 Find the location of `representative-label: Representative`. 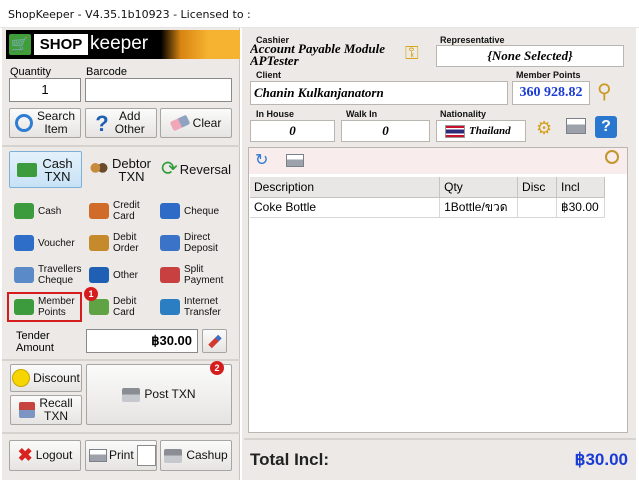

representative-label: Representative is located at coordinates (472, 40).